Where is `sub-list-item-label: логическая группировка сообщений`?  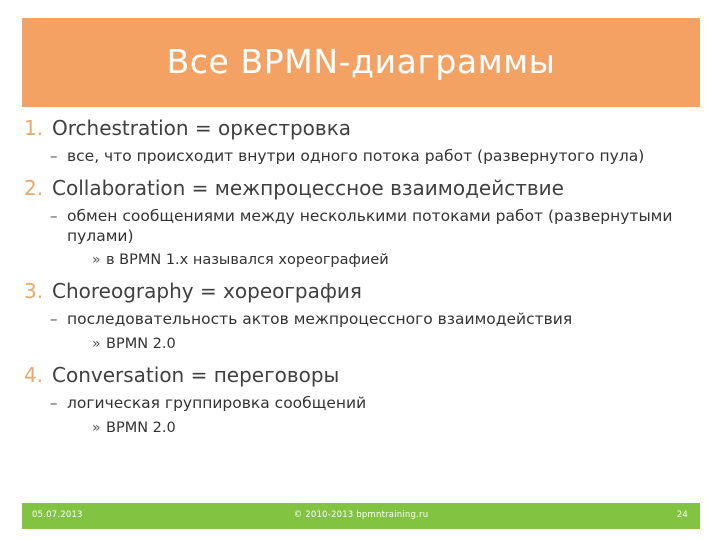
sub-list-item-label: логическая группировка сообщений is located at coordinates (217, 403).